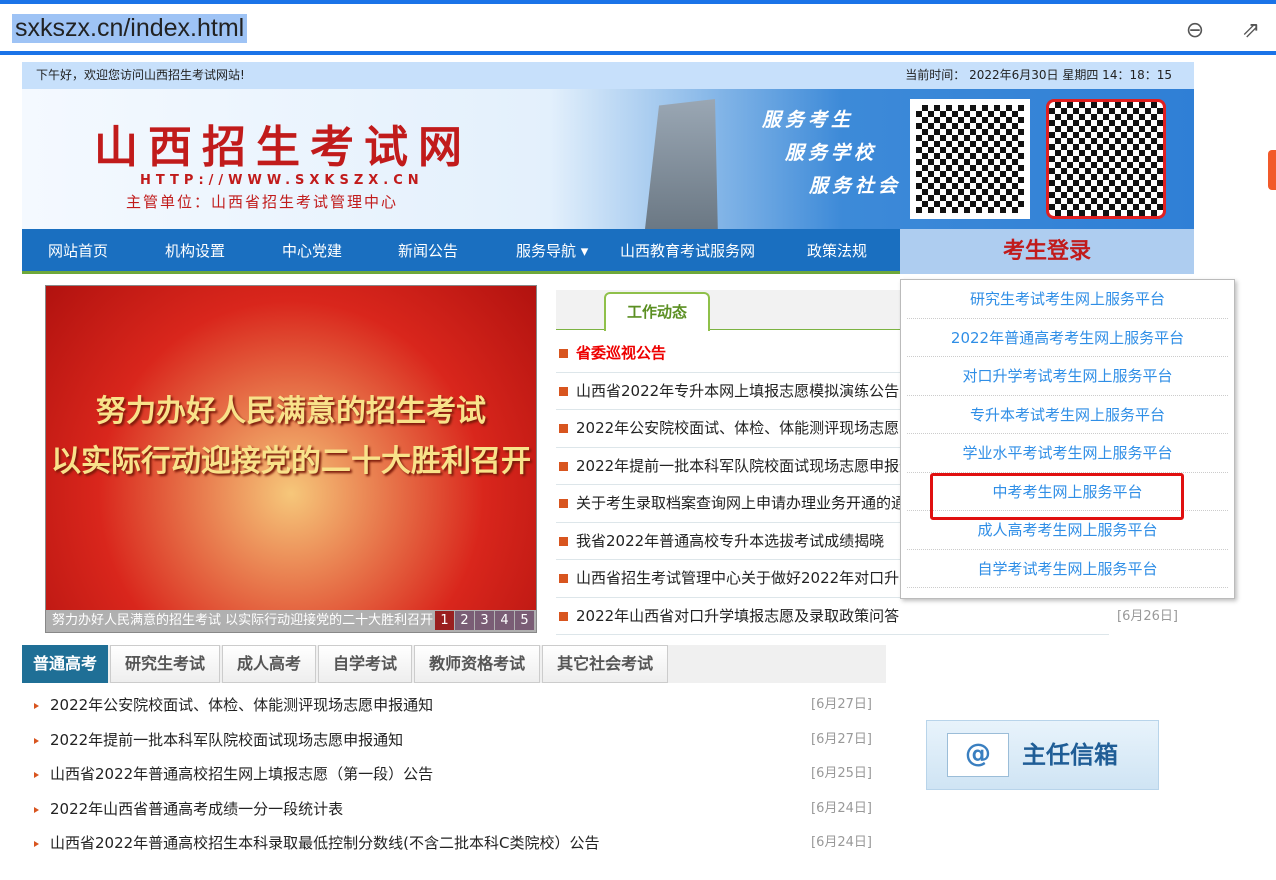 The width and height of the screenshot is (1276, 880). I want to click on exam-news-item: 山西省2022年普通高校招生网上填报志愿（第一段）公告 [6月25日], so click(455, 774).